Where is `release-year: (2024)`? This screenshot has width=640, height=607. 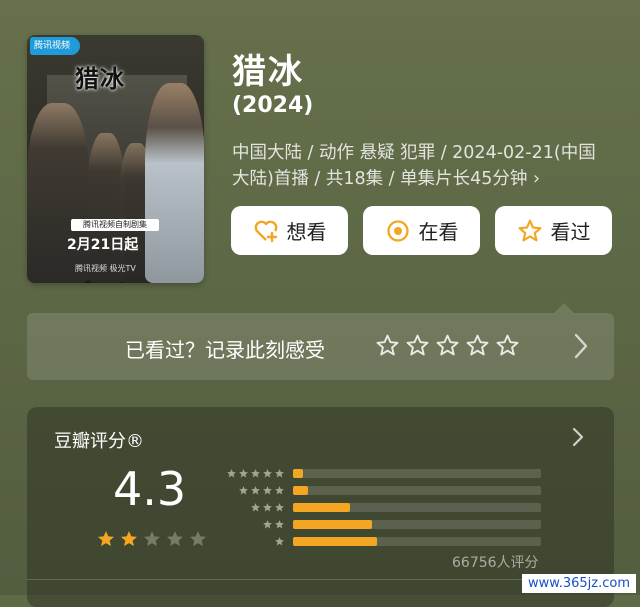 release-year: (2024) is located at coordinates (273, 105).